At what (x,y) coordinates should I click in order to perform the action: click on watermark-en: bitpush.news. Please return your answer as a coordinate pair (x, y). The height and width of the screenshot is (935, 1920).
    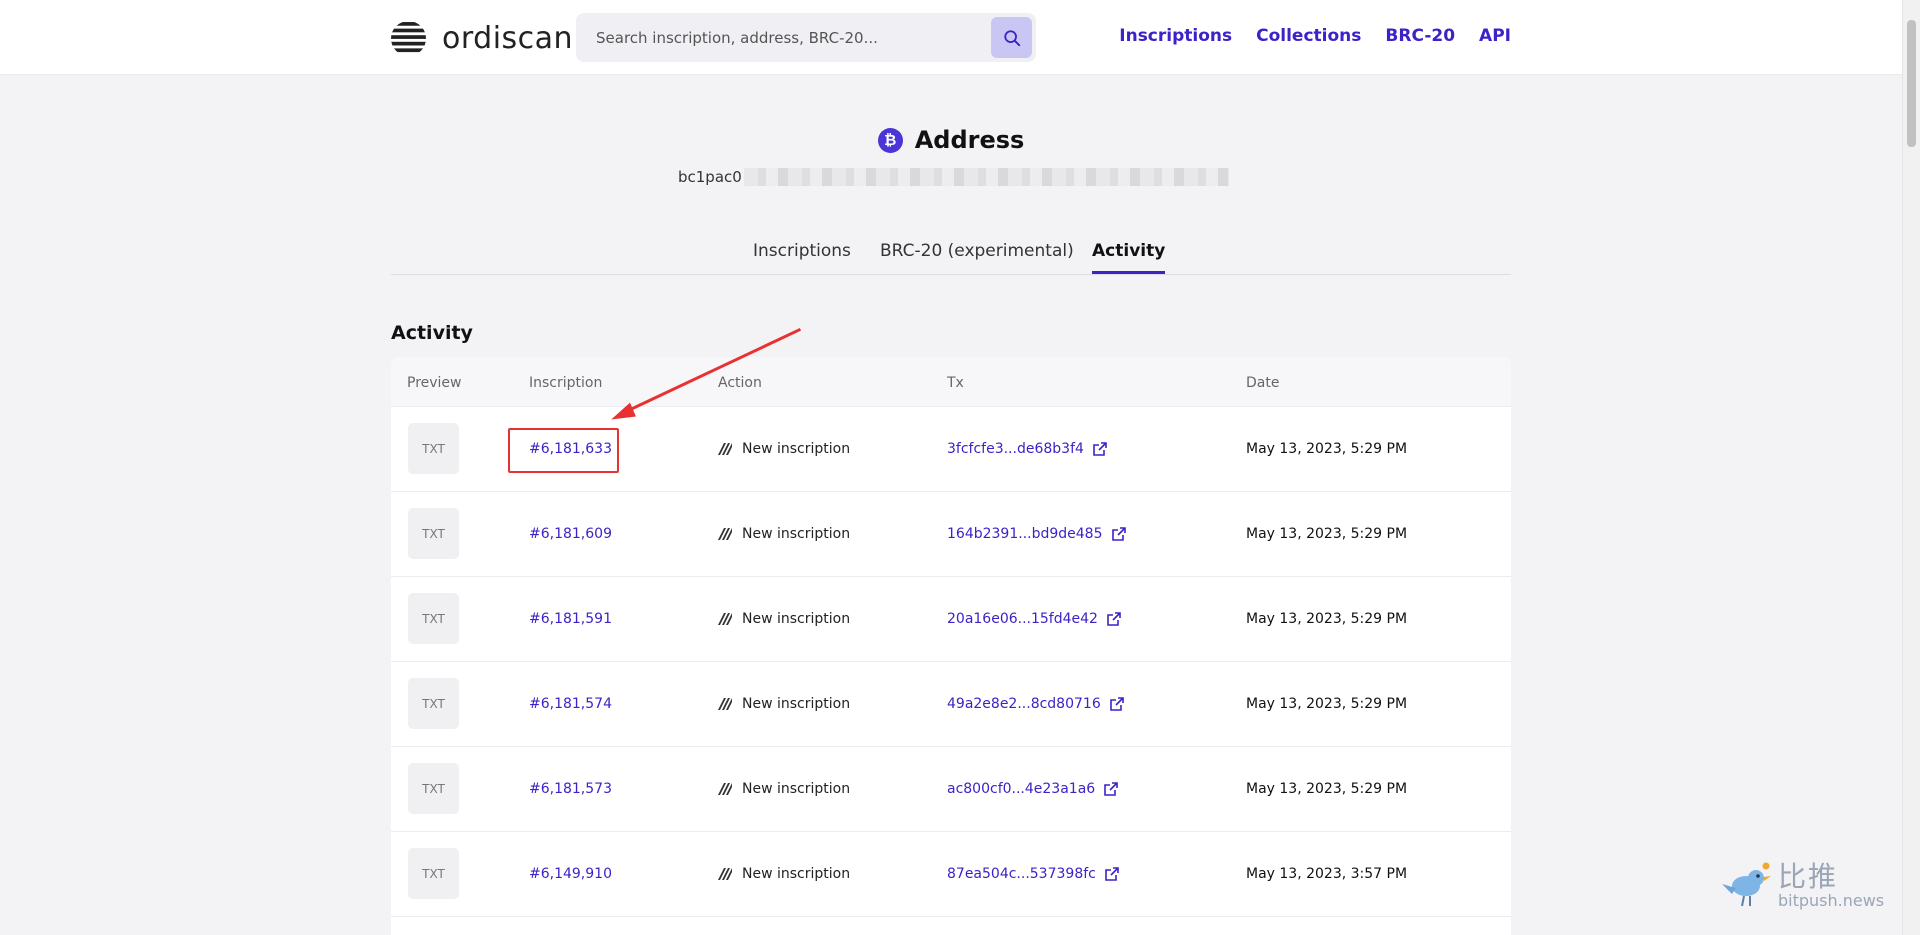
    Looking at the image, I should click on (1831, 900).